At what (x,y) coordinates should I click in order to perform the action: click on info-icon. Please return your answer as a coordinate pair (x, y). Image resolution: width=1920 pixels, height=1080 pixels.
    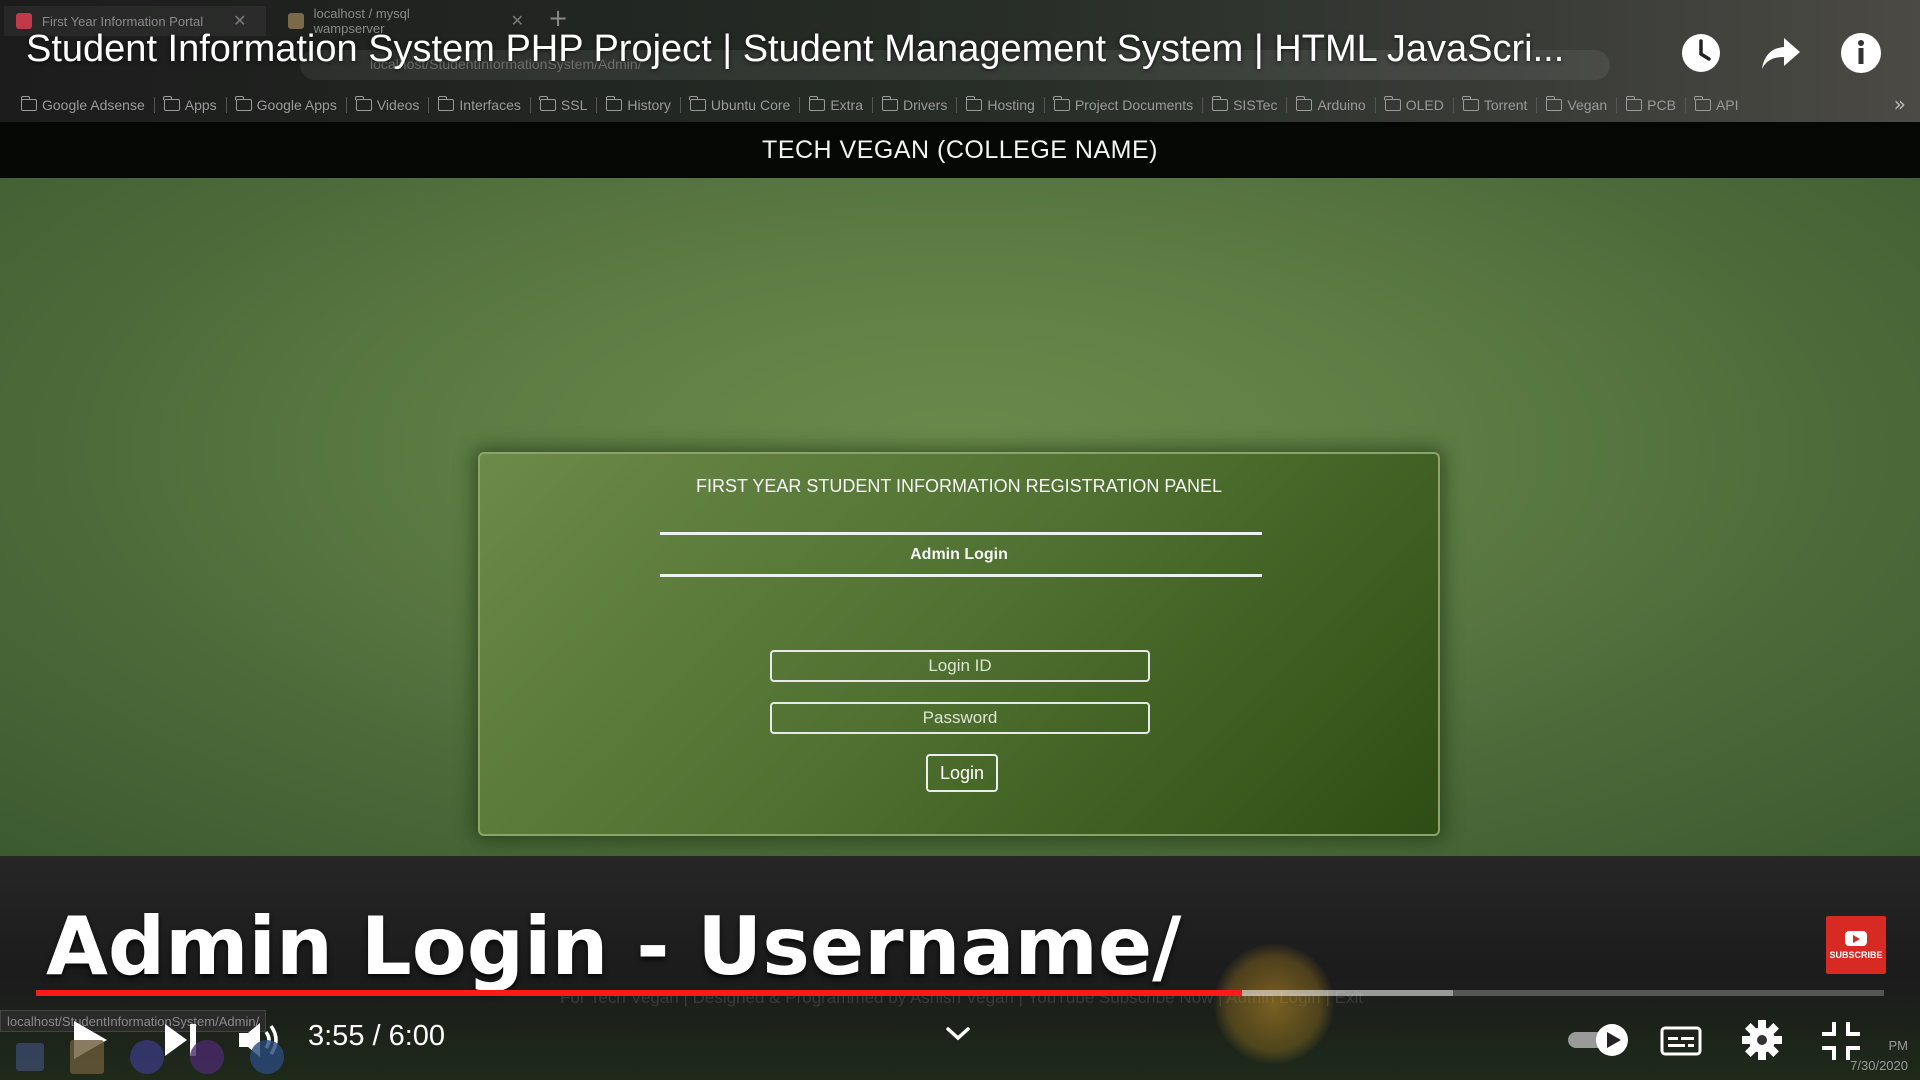
    Looking at the image, I should click on (1861, 53).